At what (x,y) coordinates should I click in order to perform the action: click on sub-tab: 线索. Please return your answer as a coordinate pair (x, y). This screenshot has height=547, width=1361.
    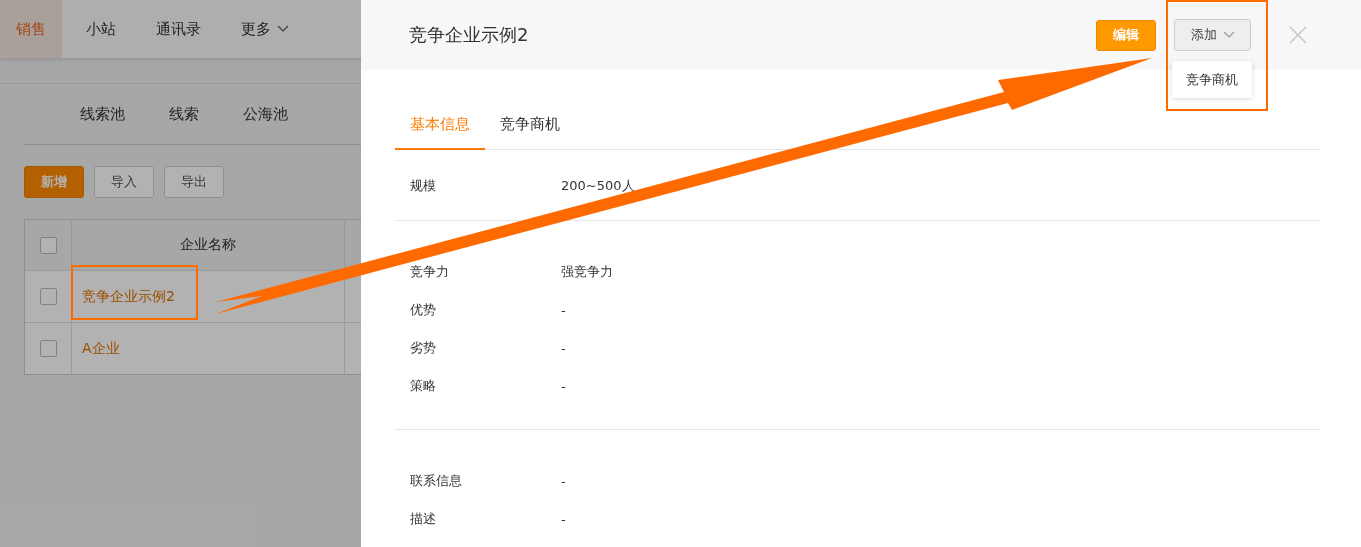
    Looking at the image, I should click on (184, 114).